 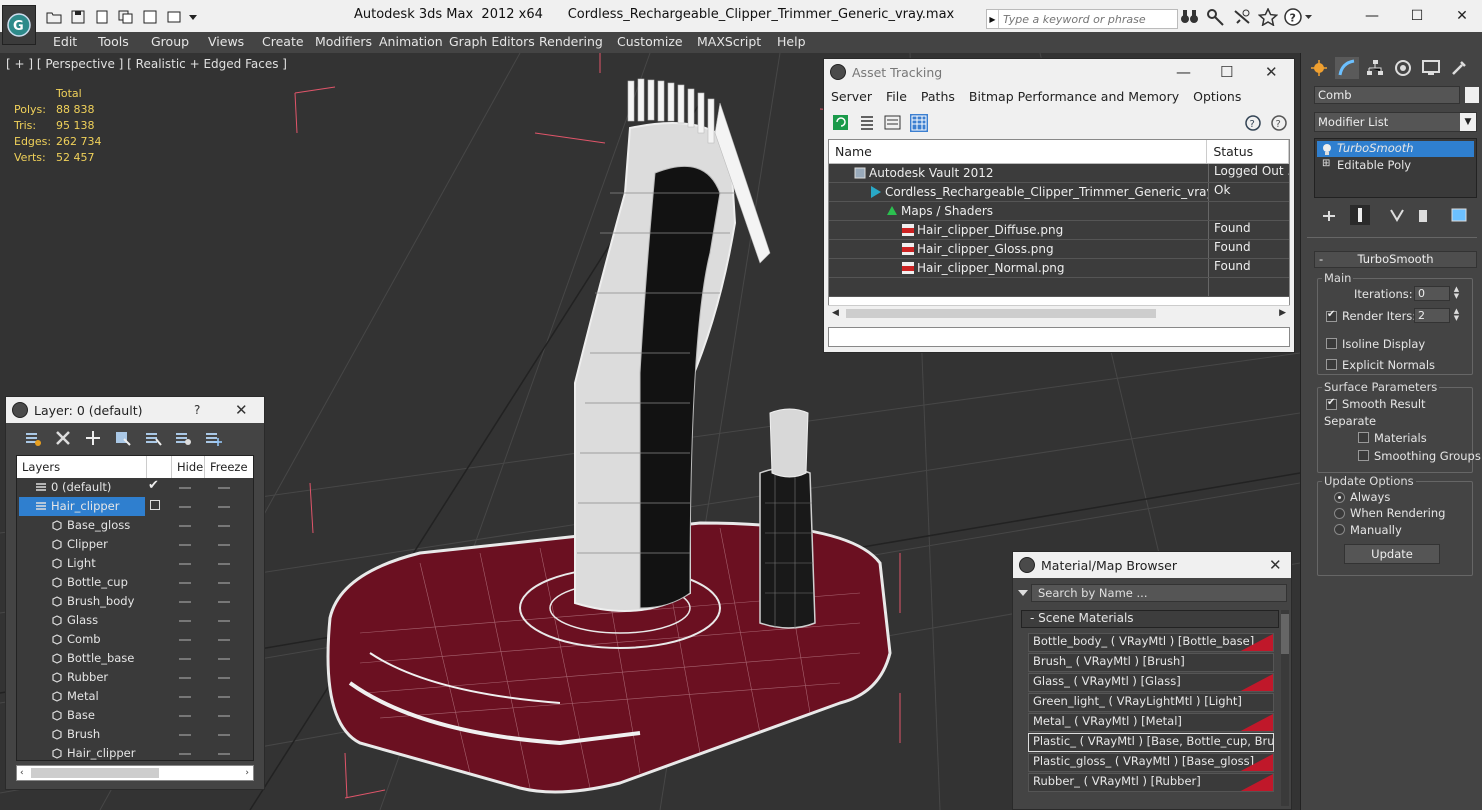 What do you see at coordinates (1023, 593) in the screenshot?
I see `browser-options-icon` at bounding box center [1023, 593].